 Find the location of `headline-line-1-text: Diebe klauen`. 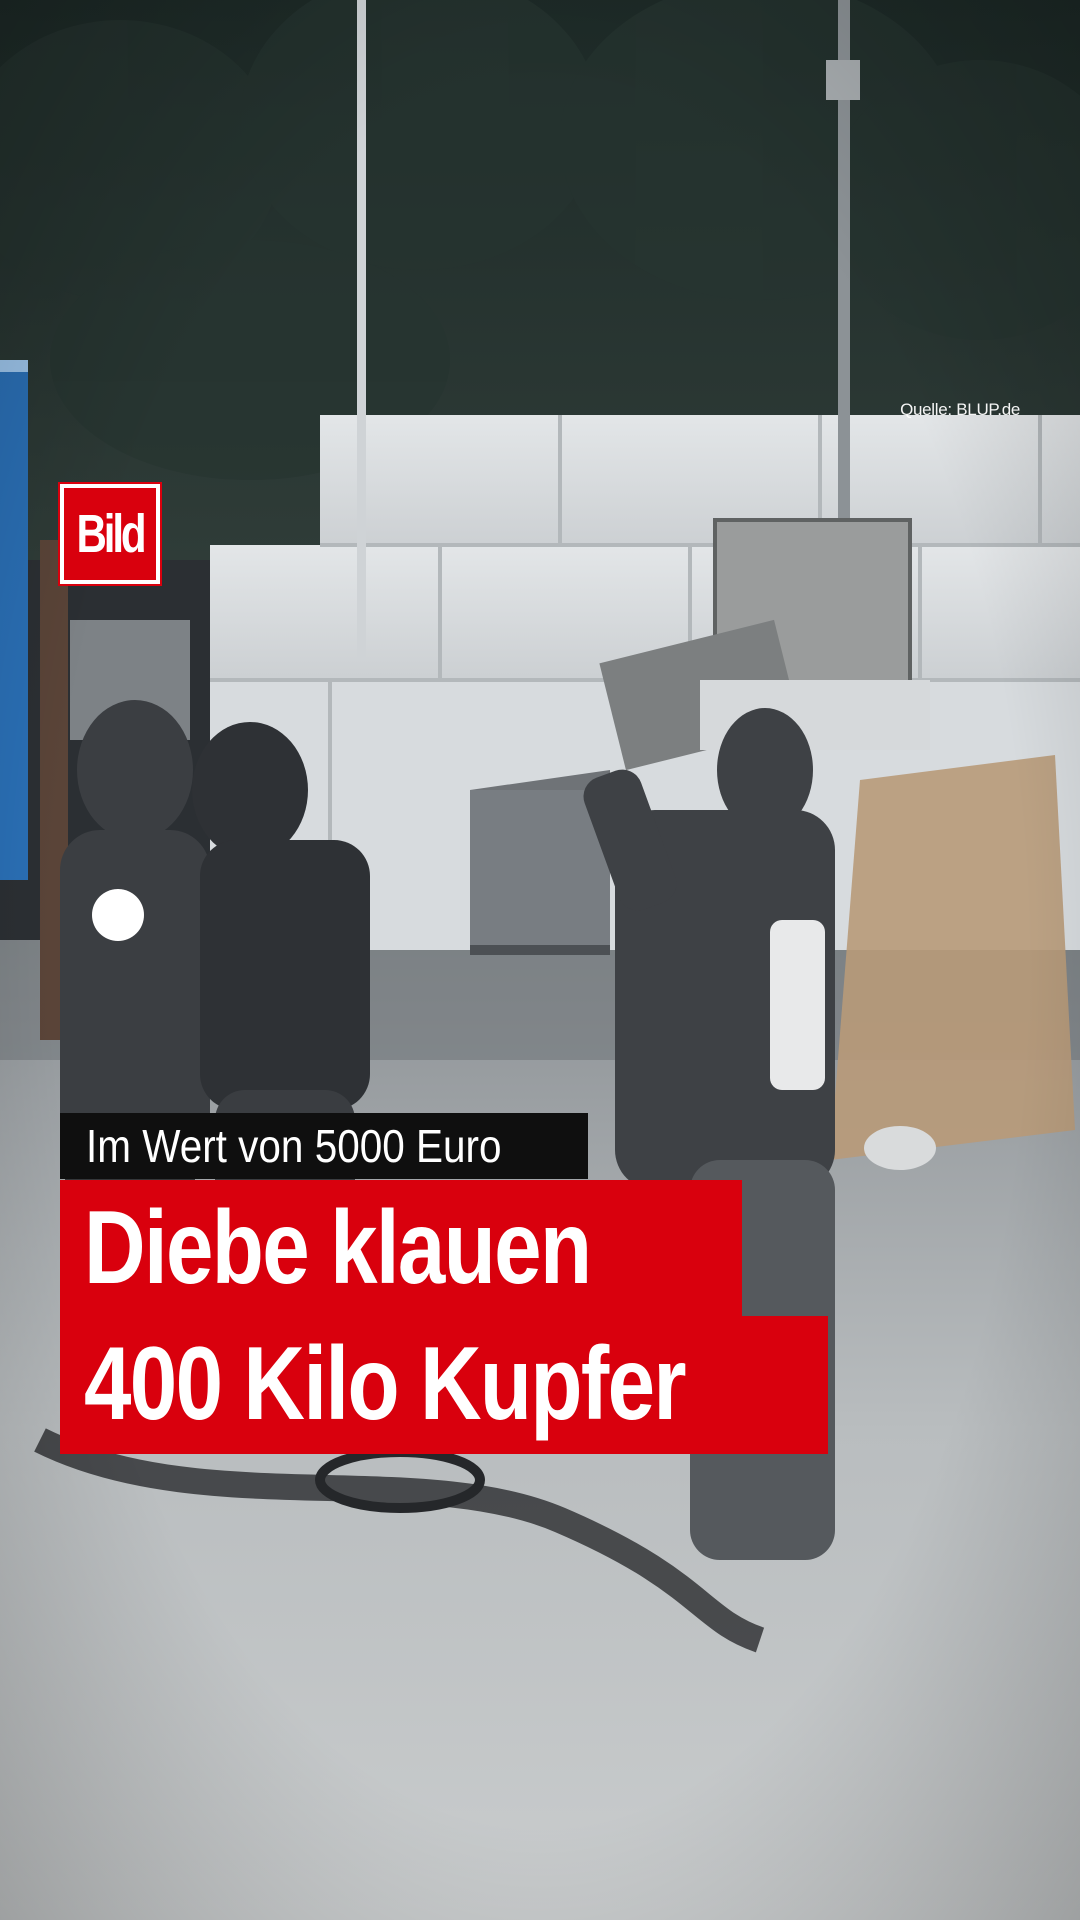

headline-line-1-text: Diebe klauen is located at coordinates (338, 1248).